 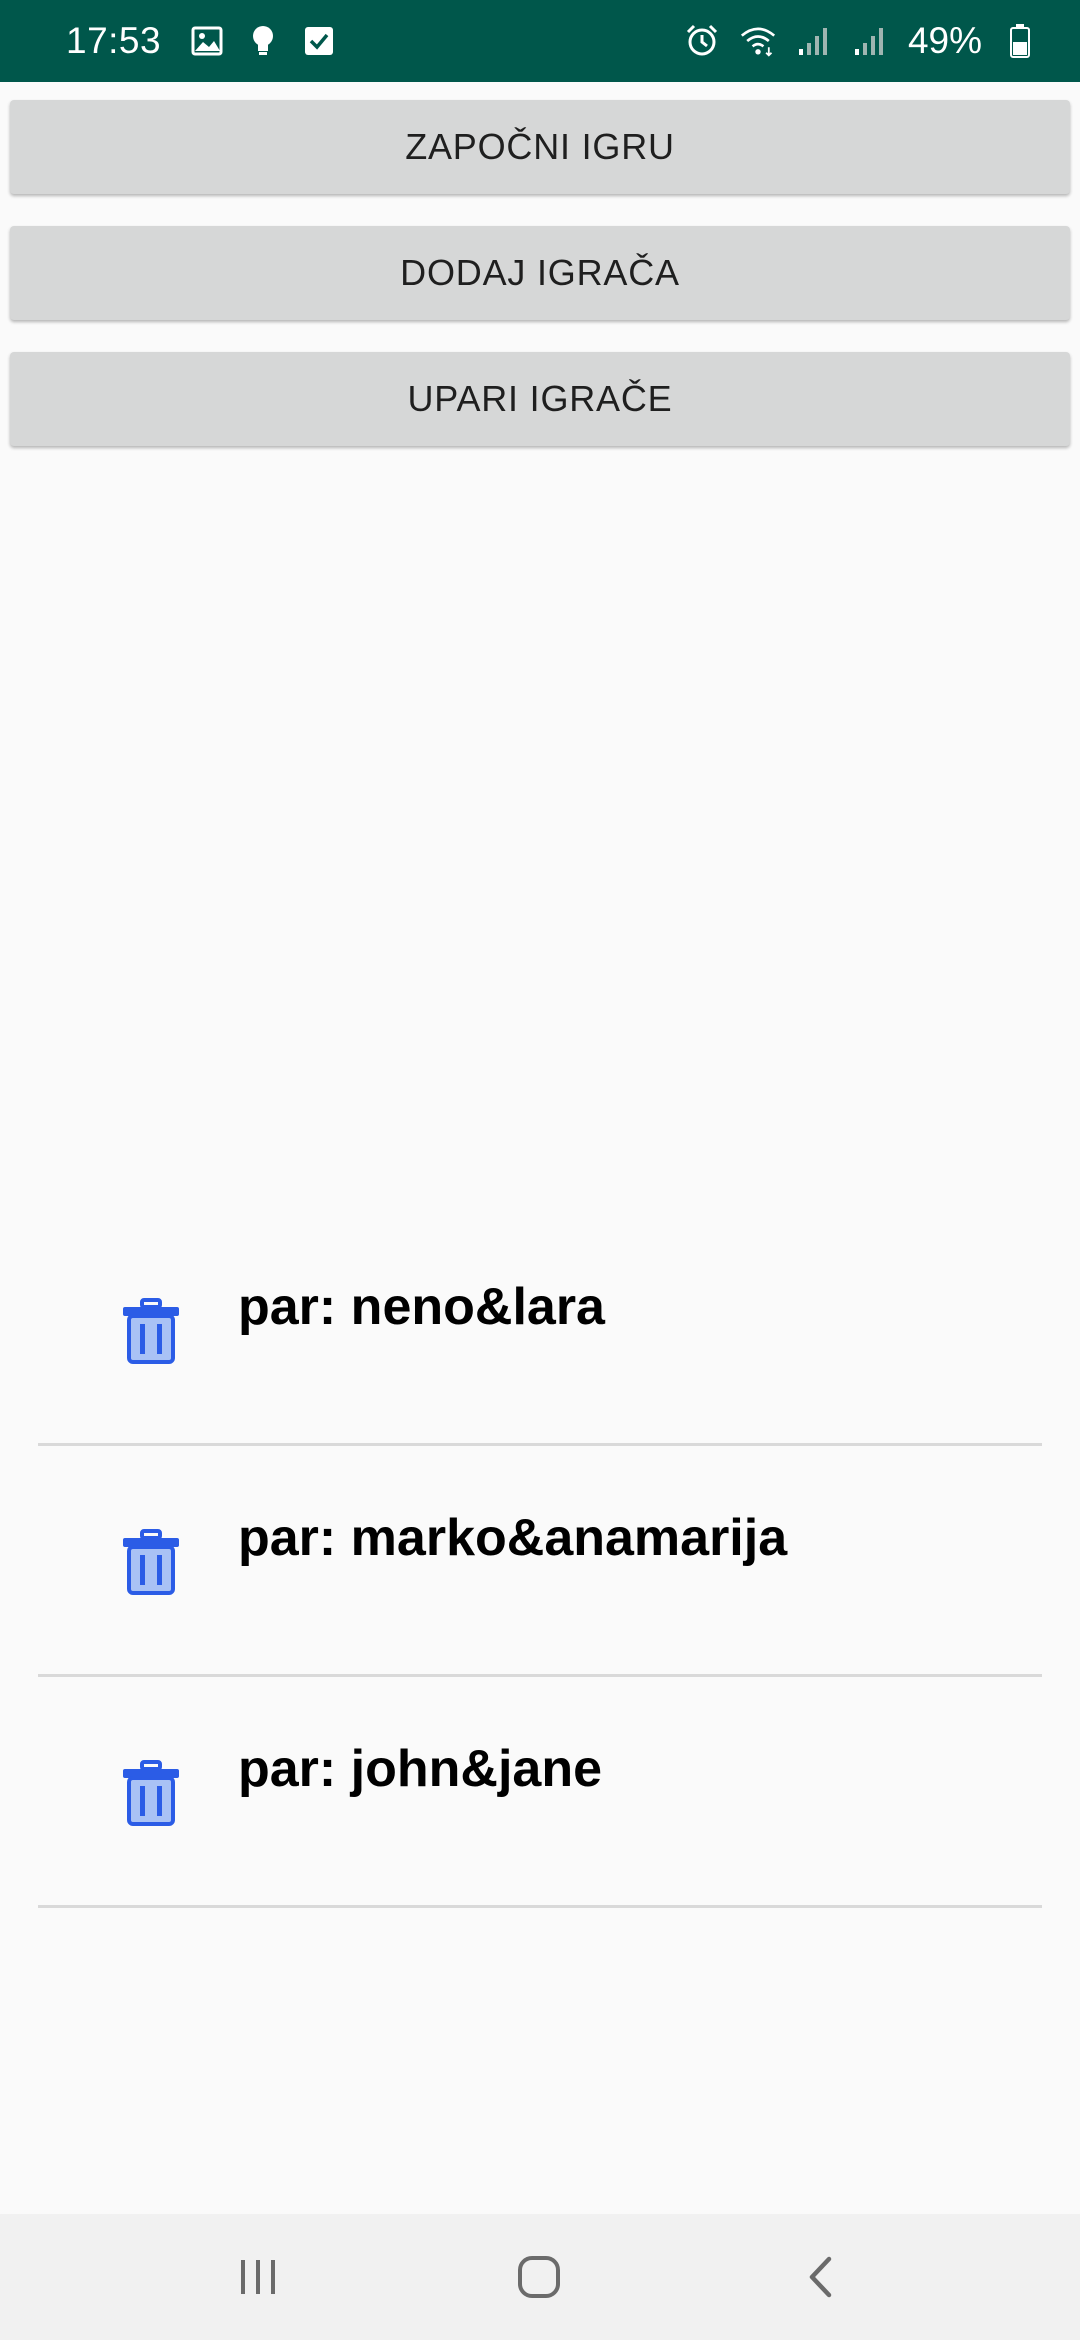 I want to click on add-player-button: DODAJ IGRAČA, so click(x=540, y=273).